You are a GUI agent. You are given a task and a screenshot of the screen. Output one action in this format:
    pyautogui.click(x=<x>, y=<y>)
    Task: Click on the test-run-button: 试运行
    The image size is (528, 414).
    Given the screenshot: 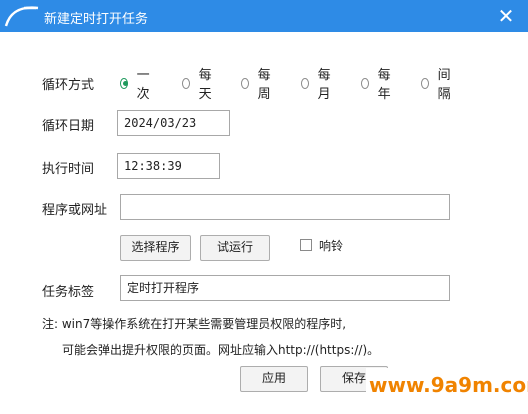 What is the action you would take?
    pyautogui.click(x=235, y=248)
    